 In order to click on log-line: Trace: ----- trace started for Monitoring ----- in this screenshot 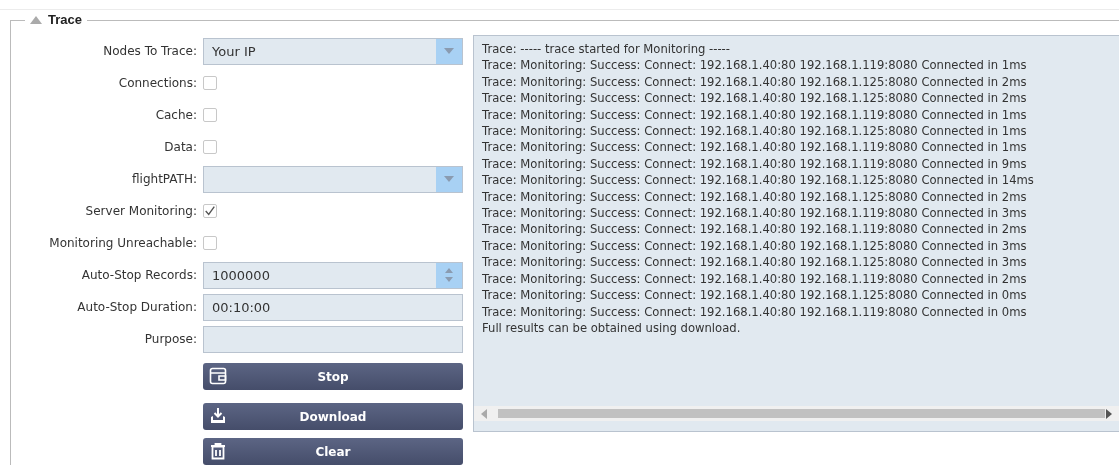, I will do `click(606, 49)`.